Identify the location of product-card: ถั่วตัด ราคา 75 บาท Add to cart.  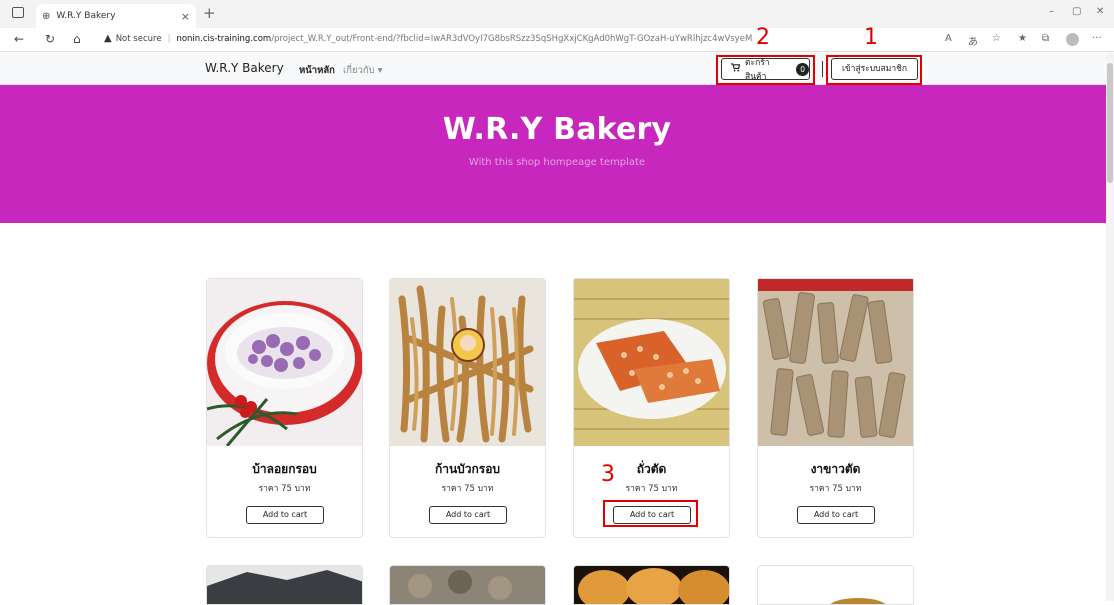
(651, 408).